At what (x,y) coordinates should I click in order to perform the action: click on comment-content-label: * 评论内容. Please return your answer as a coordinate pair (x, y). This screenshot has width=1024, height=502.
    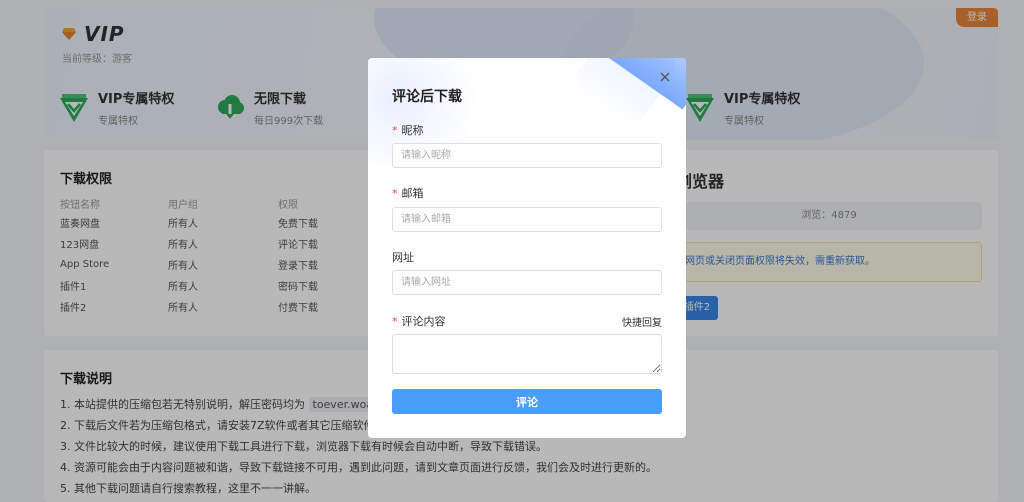
    Looking at the image, I should click on (419, 321).